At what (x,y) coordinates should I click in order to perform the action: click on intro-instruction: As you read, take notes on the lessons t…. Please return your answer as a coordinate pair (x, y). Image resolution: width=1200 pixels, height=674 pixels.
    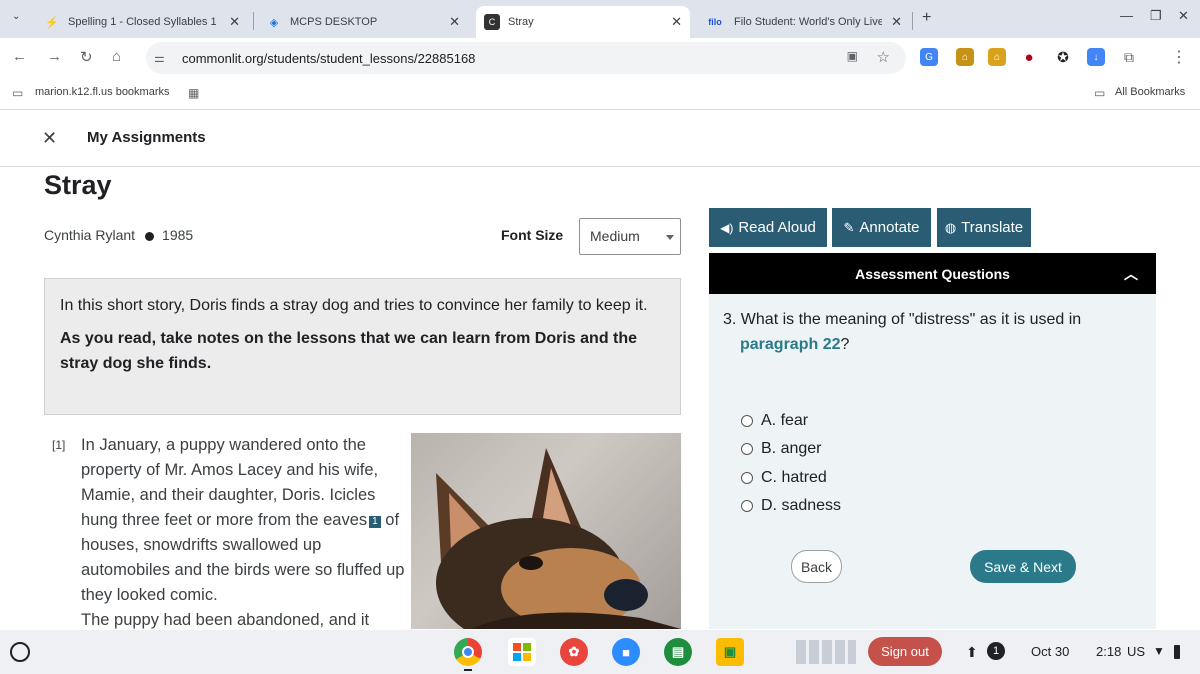
    Looking at the image, I should click on (349, 351).